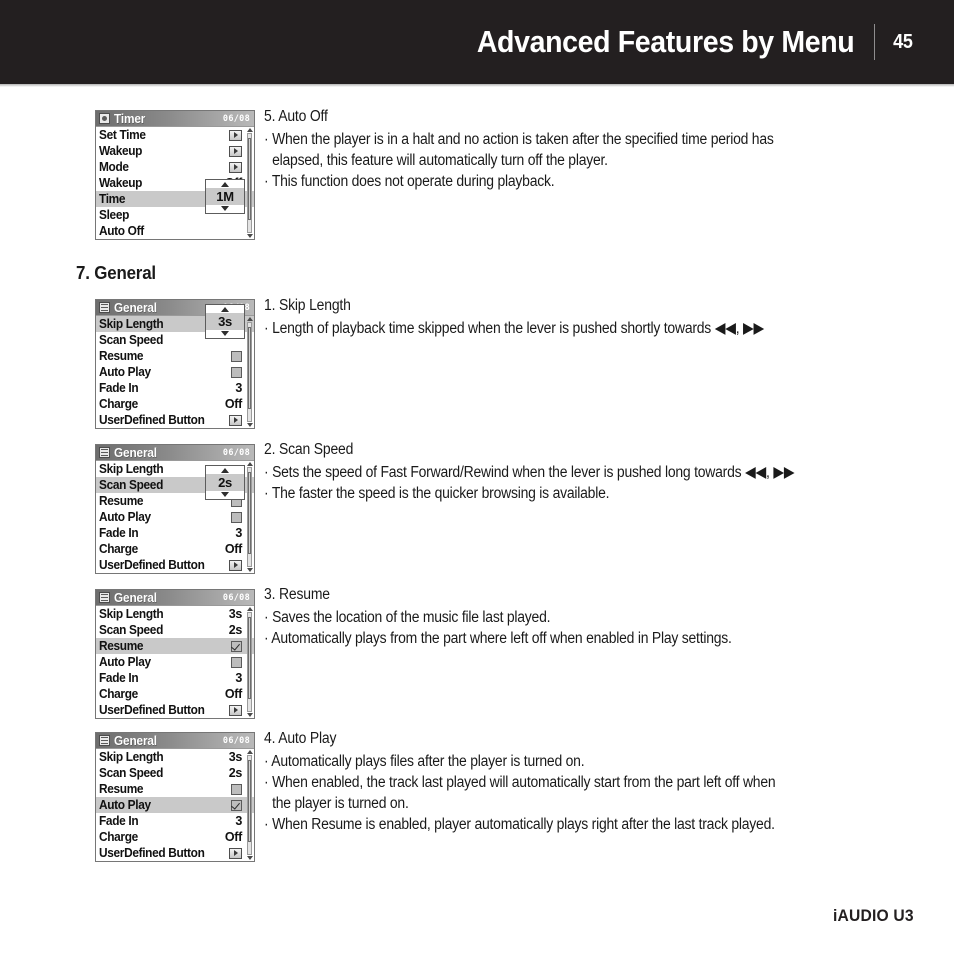  What do you see at coordinates (236, 741) in the screenshot?
I see `screen-page-indicator: 06/08` at bounding box center [236, 741].